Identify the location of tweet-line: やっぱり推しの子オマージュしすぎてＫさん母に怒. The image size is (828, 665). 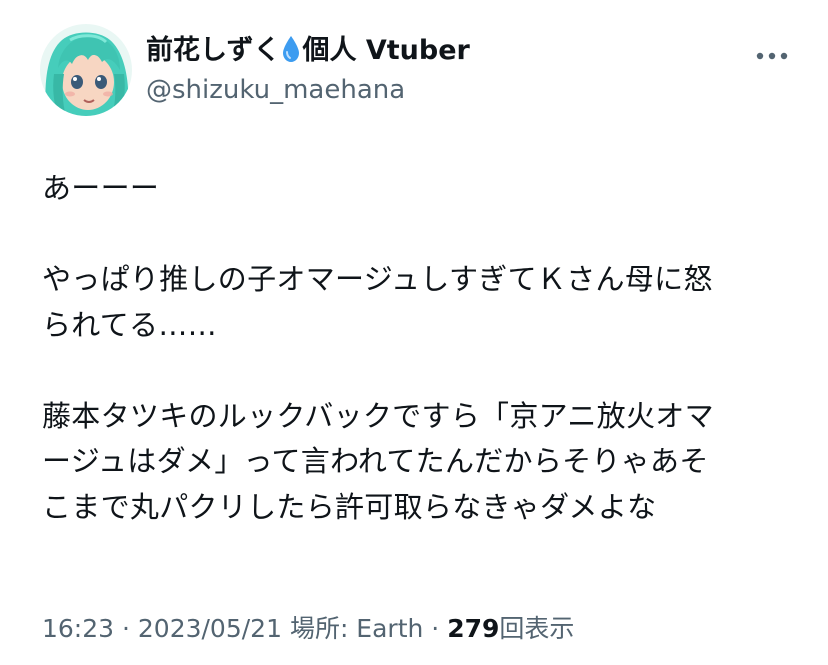
(377, 279).